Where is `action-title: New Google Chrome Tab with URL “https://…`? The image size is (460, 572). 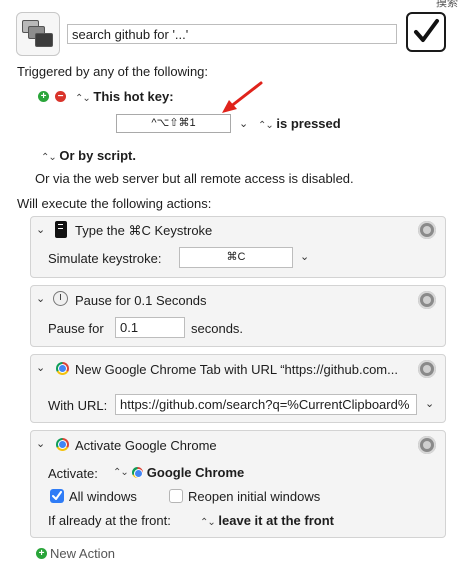 action-title: New Google Chrome Tab with URL “https://… is located at coordinates (236, 369).